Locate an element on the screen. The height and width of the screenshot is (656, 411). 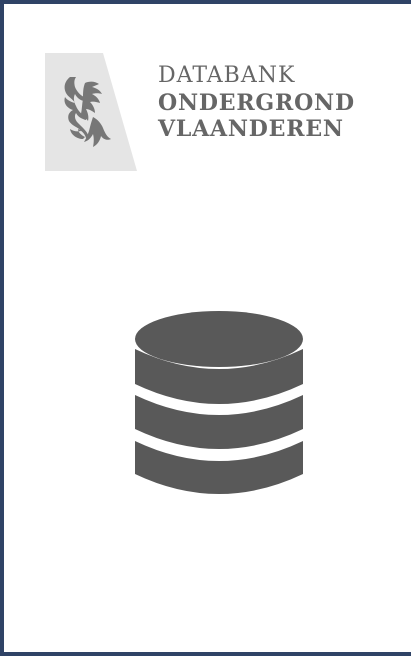
logo-wordmark: DATABANK ONDERGROND VLAANDEREN is located at coordinates (256, 104).